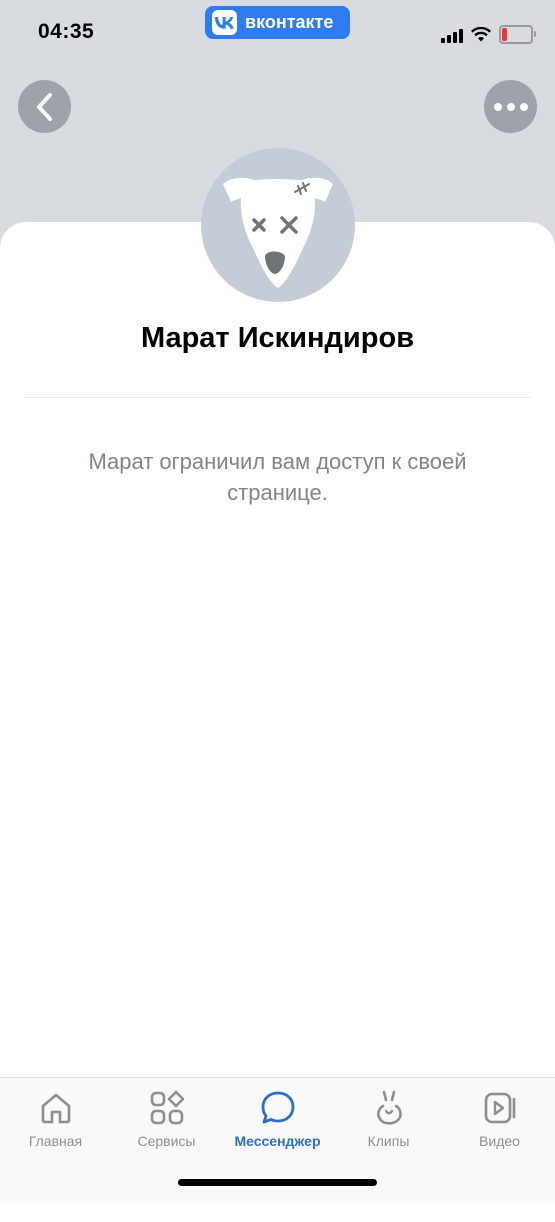 This screenshot has height=1222, width=555. I want to click on vk-app-badge-label: вконтакте, so click(289, 22).